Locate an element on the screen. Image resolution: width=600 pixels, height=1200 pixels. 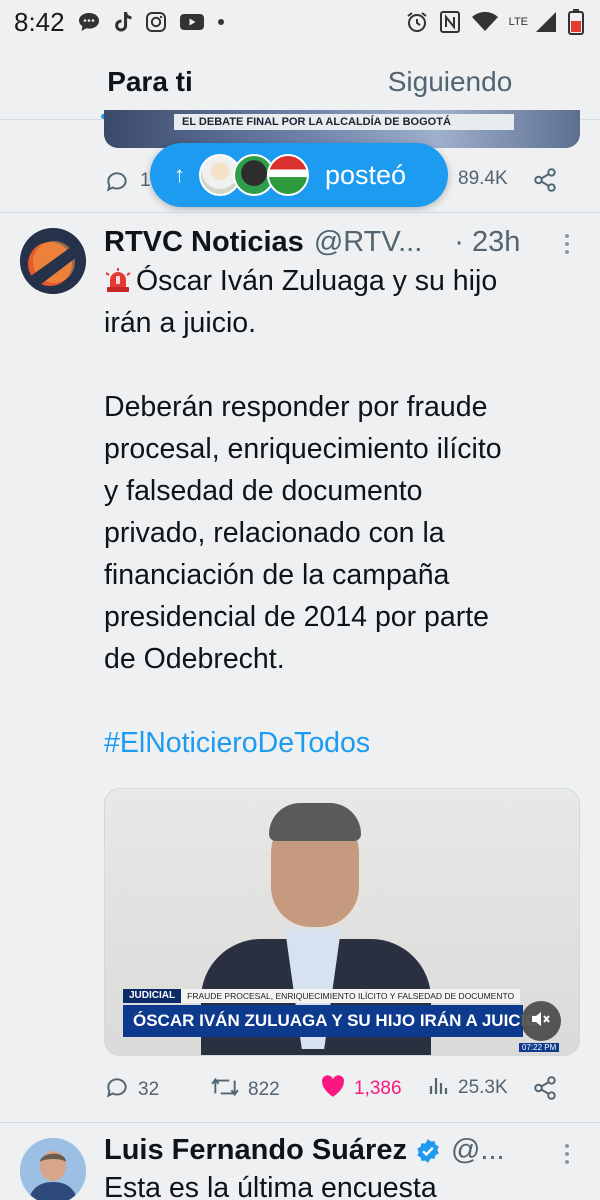
tab-label: Para ti is located at coordinates (150, 81).